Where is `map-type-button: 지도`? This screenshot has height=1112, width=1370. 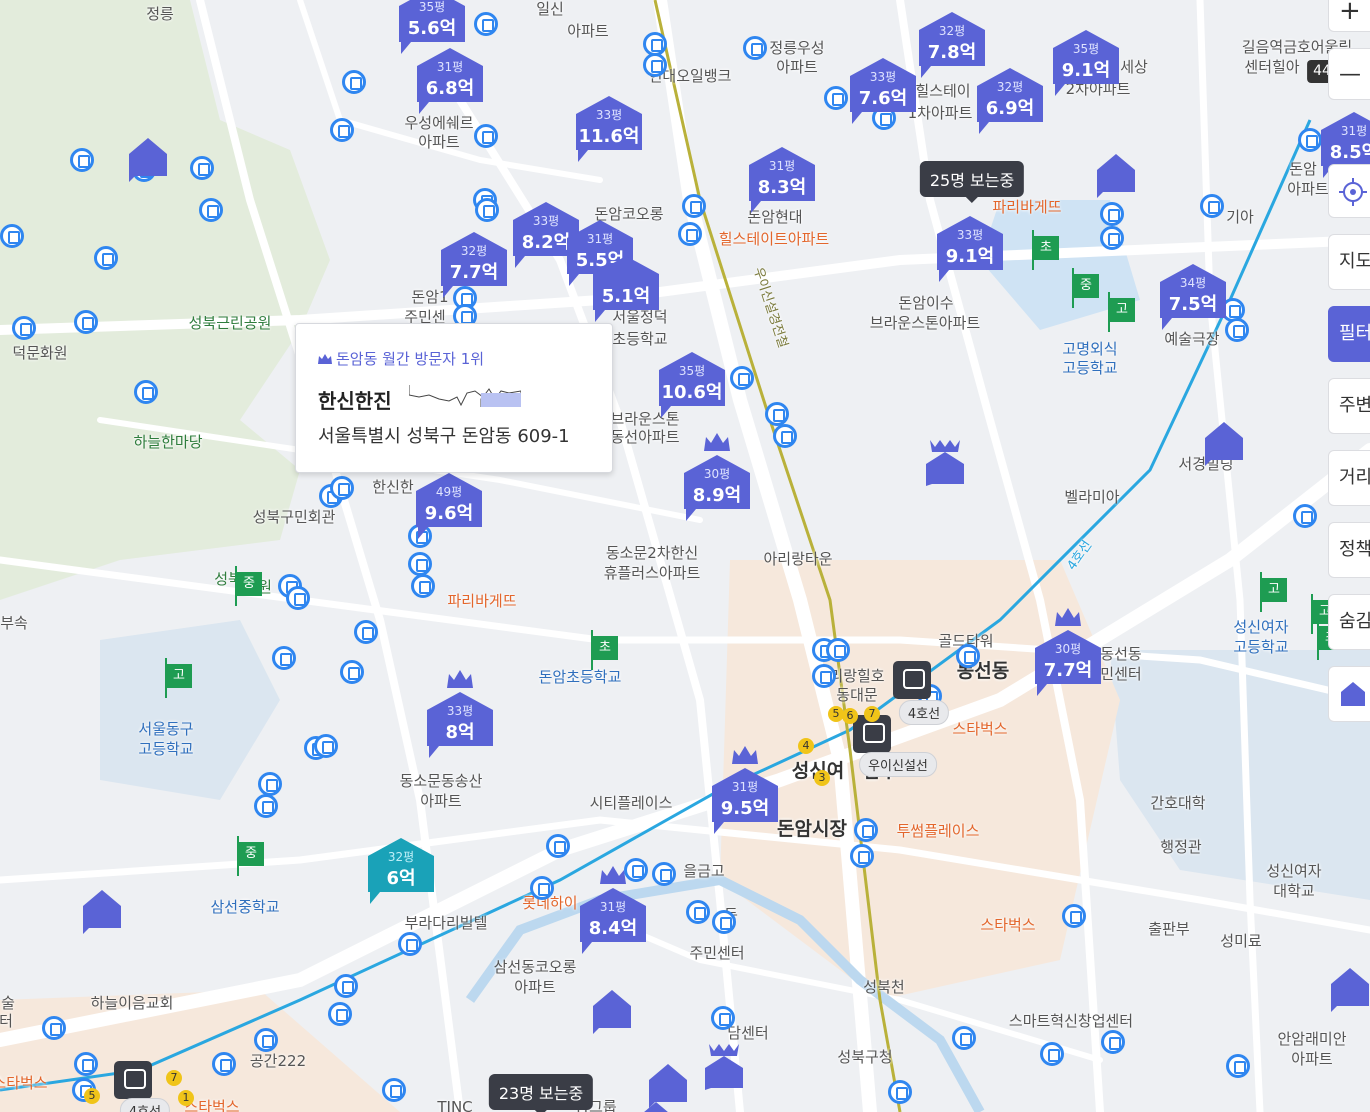
map-type-button: 지도 is located at coordinates (1349, 262).